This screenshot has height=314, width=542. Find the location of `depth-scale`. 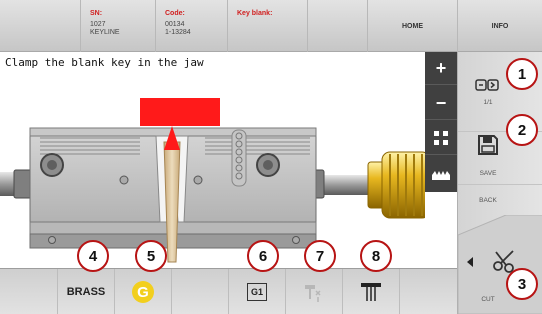

depth-scale is located at coordinates (239, 158).